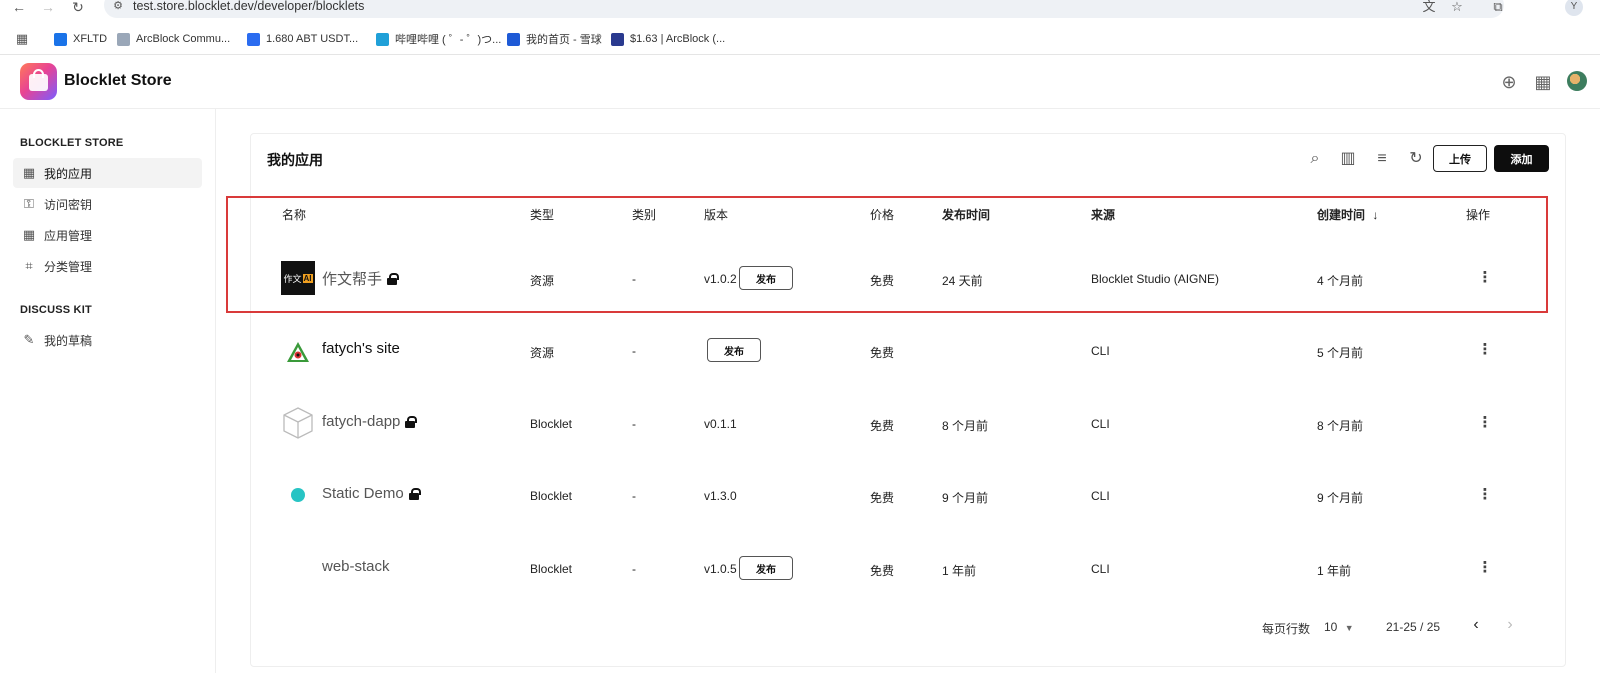 Image resolution: width=1600 pixels, height=673 pixels. Describe the element at coordinates (68, 266) in the screenshot. I see `sidebar-item-label: 分类管理` at that location.